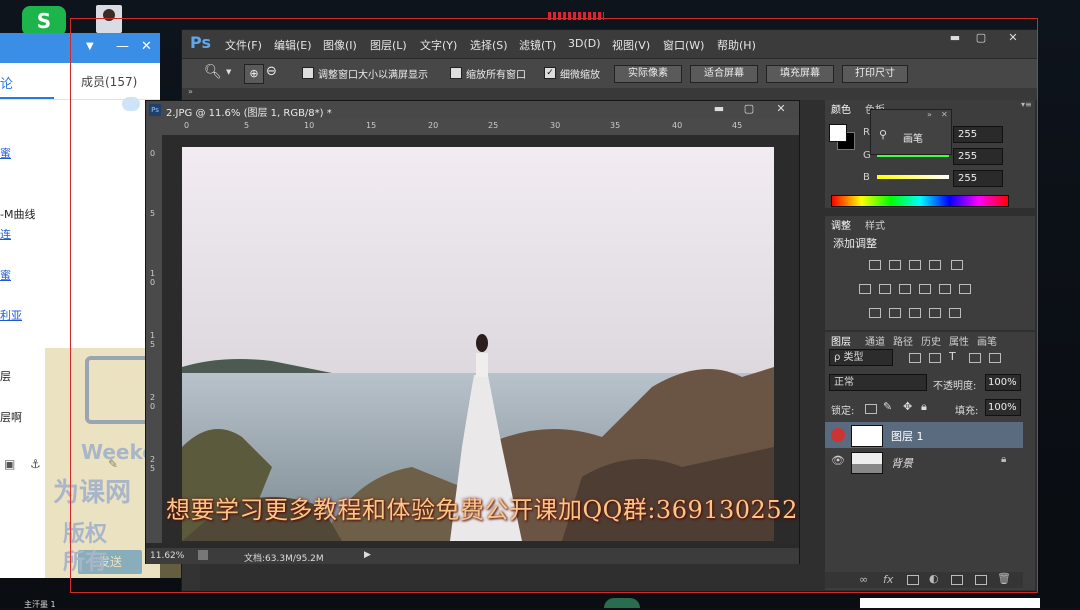  What do you see at coordinates (9, 464) in the screenshot?
I see `image-icon: ▣` at bounding box center [9, 464].